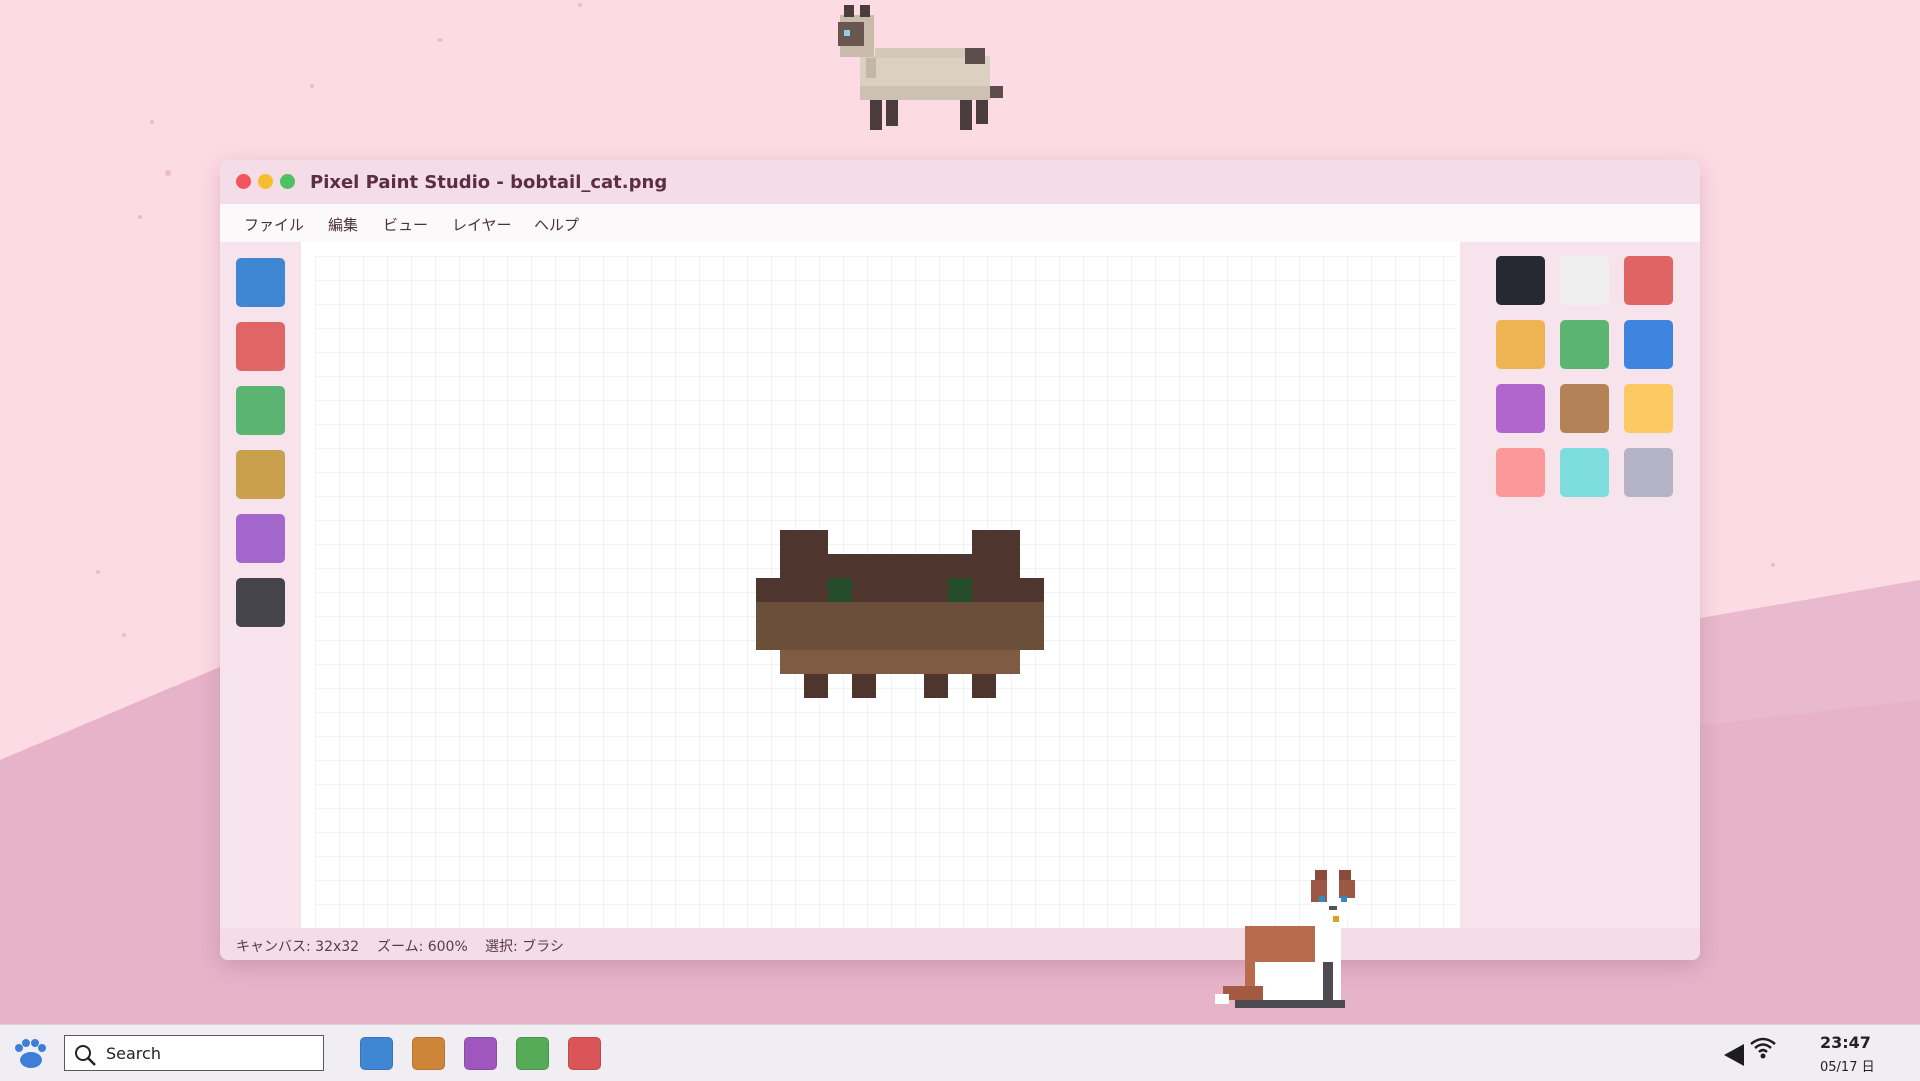  I want to click on menu-bar: ファイル 編集 ビュー レイヤー ヘルプ, so click(960, 223).